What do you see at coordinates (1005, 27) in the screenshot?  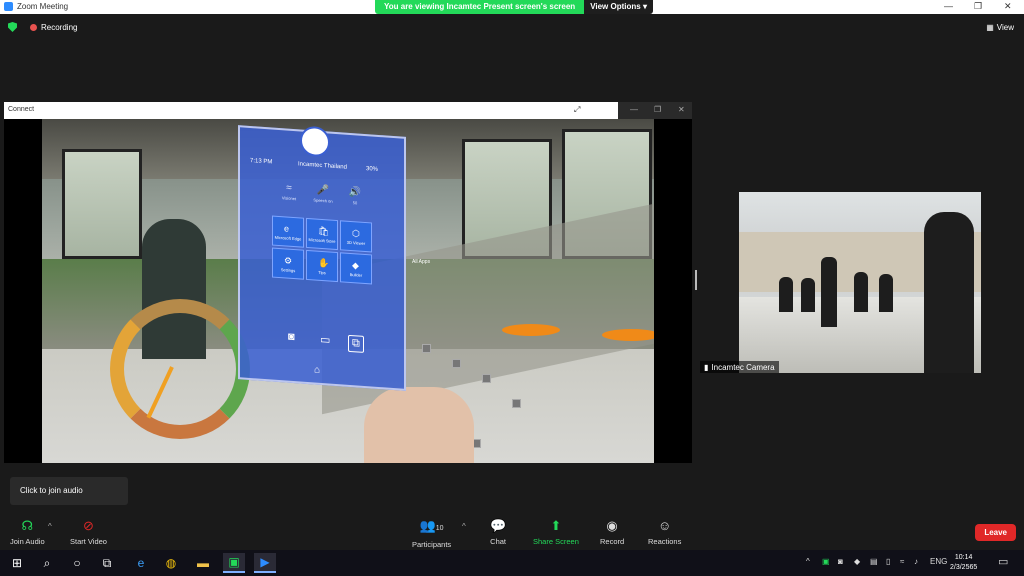 I see `view-label: View` at bounding box center [1005, 27].